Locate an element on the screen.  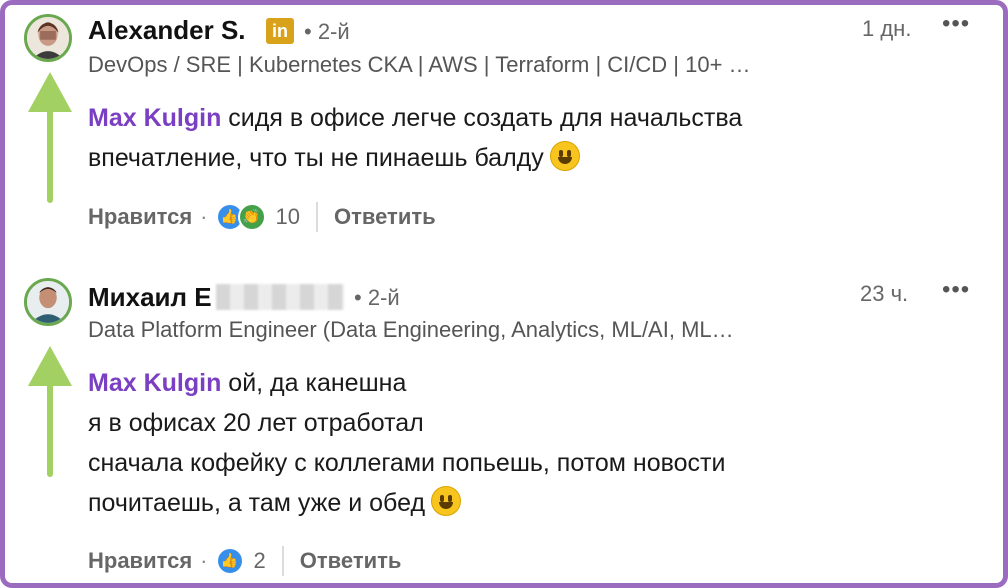
reaction-icons: 👍 is located at coordinates (229, 561).